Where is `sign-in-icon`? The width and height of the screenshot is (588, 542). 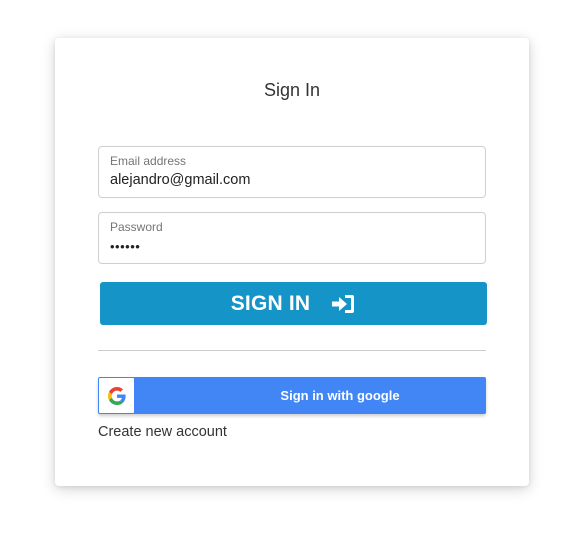
sign-in-icon is located at coordinates (343, 304).